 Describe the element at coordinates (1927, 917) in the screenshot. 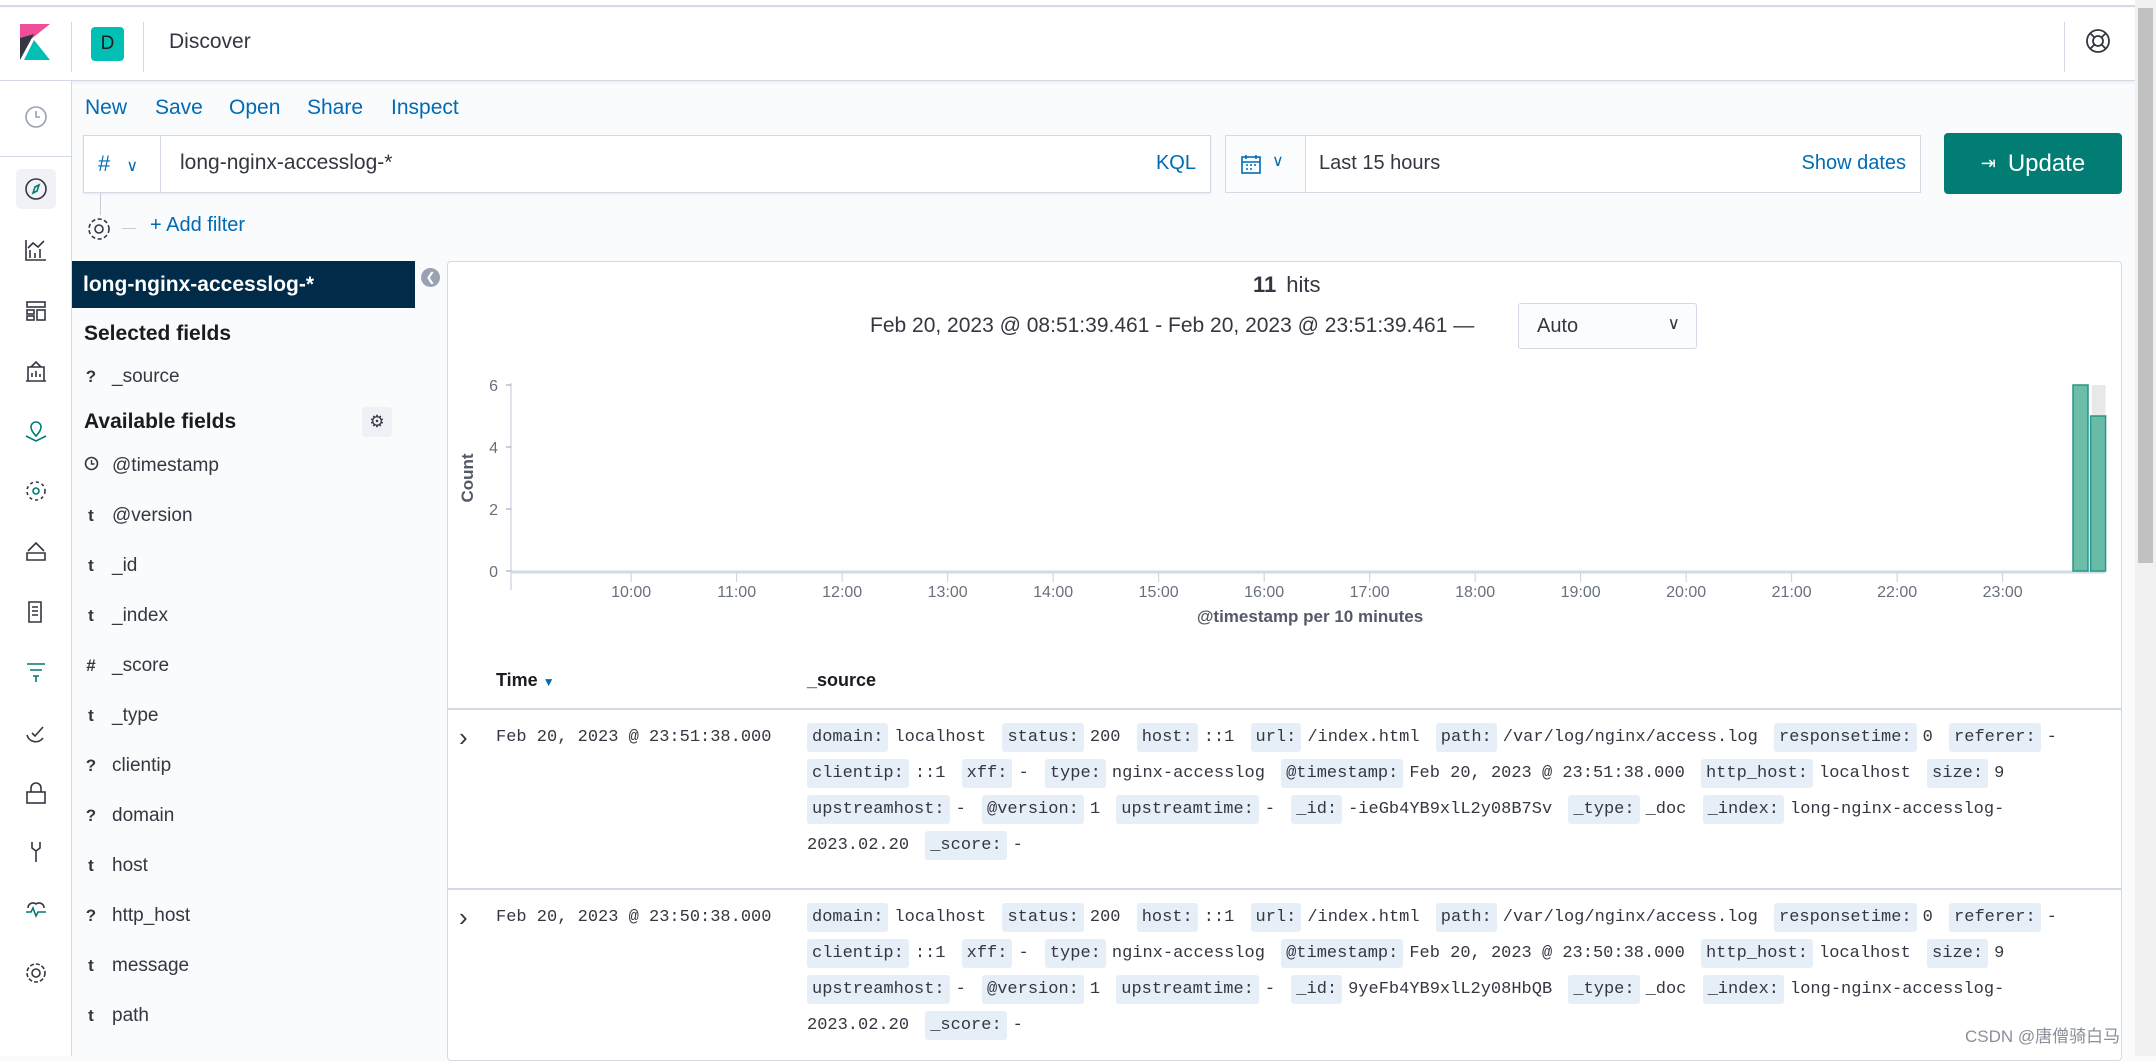

I see `source-field-value: 0` at that location.